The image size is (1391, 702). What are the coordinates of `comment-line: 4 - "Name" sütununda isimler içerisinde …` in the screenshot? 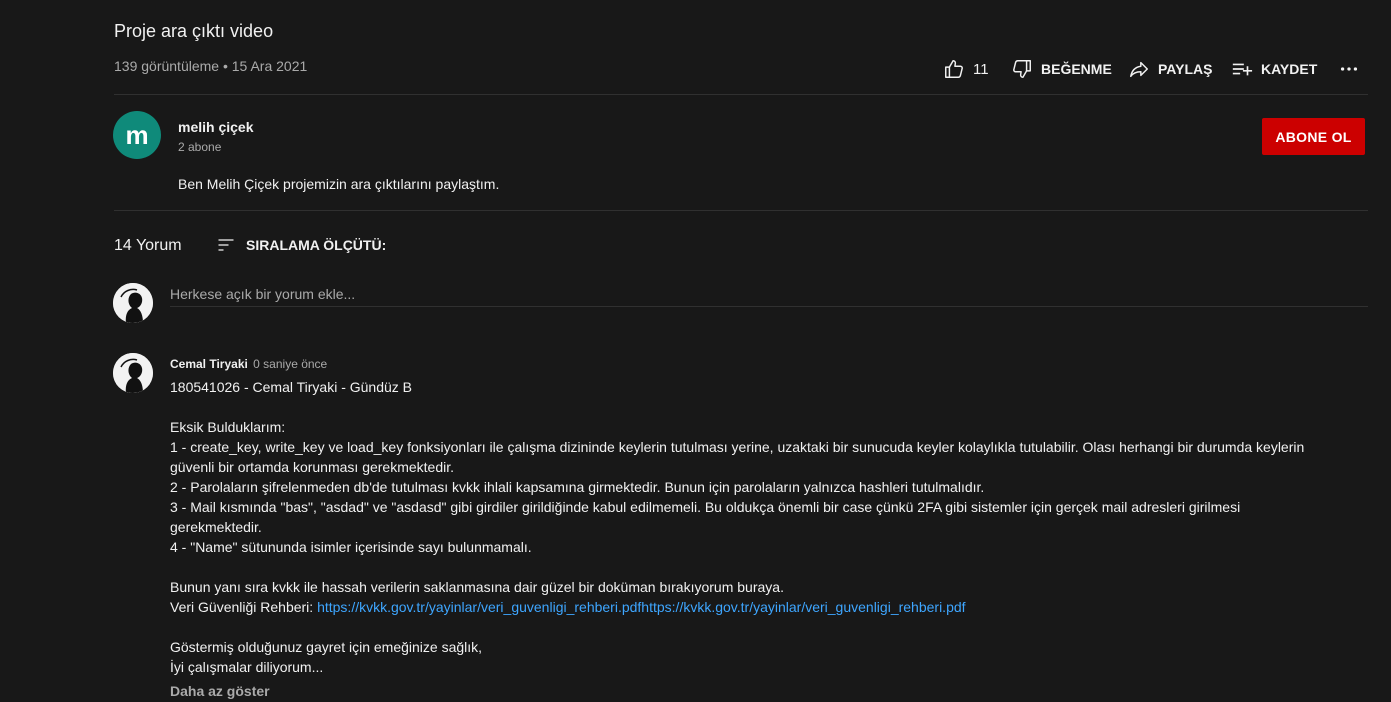 It's located at (351, 547).